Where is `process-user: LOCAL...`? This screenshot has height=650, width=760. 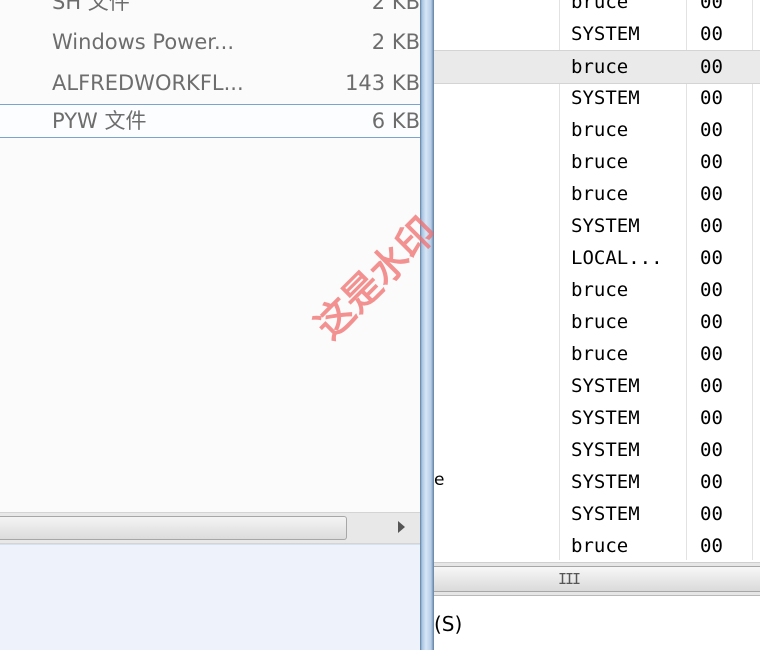
process-user: LOCAL... is located at coordinates (617, 258).